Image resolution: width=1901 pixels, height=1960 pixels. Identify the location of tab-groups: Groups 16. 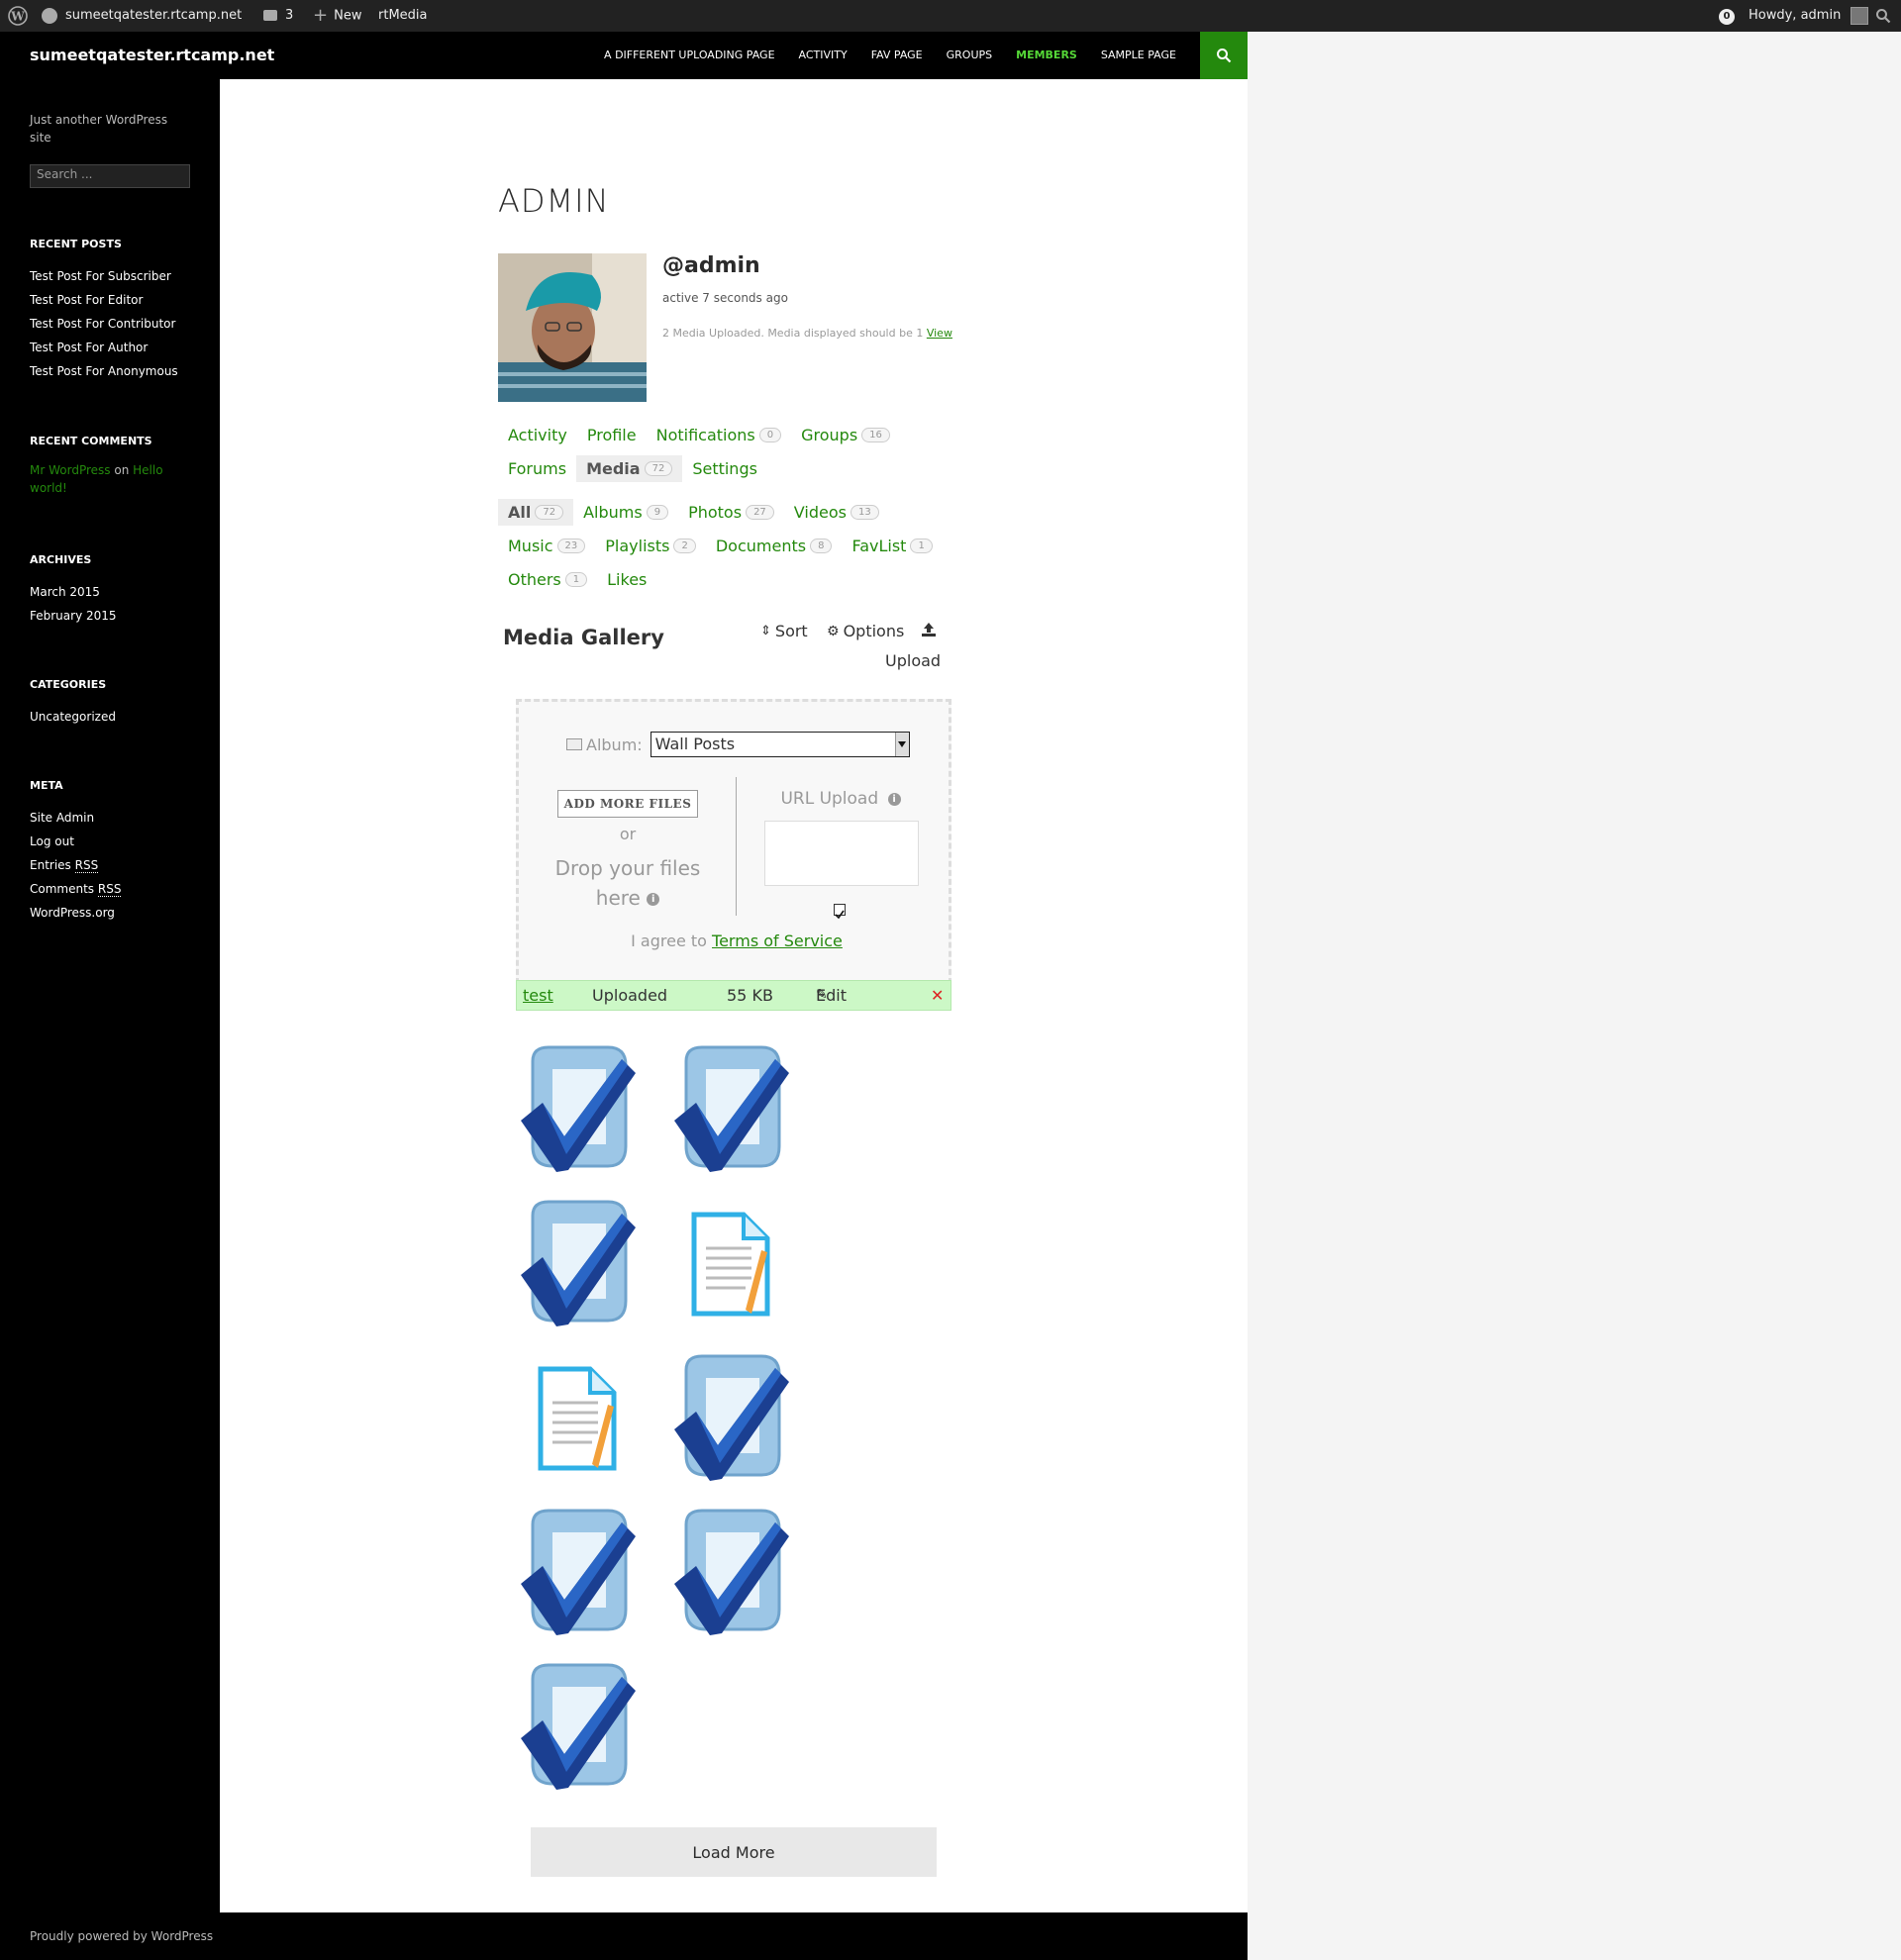
(845, 435).